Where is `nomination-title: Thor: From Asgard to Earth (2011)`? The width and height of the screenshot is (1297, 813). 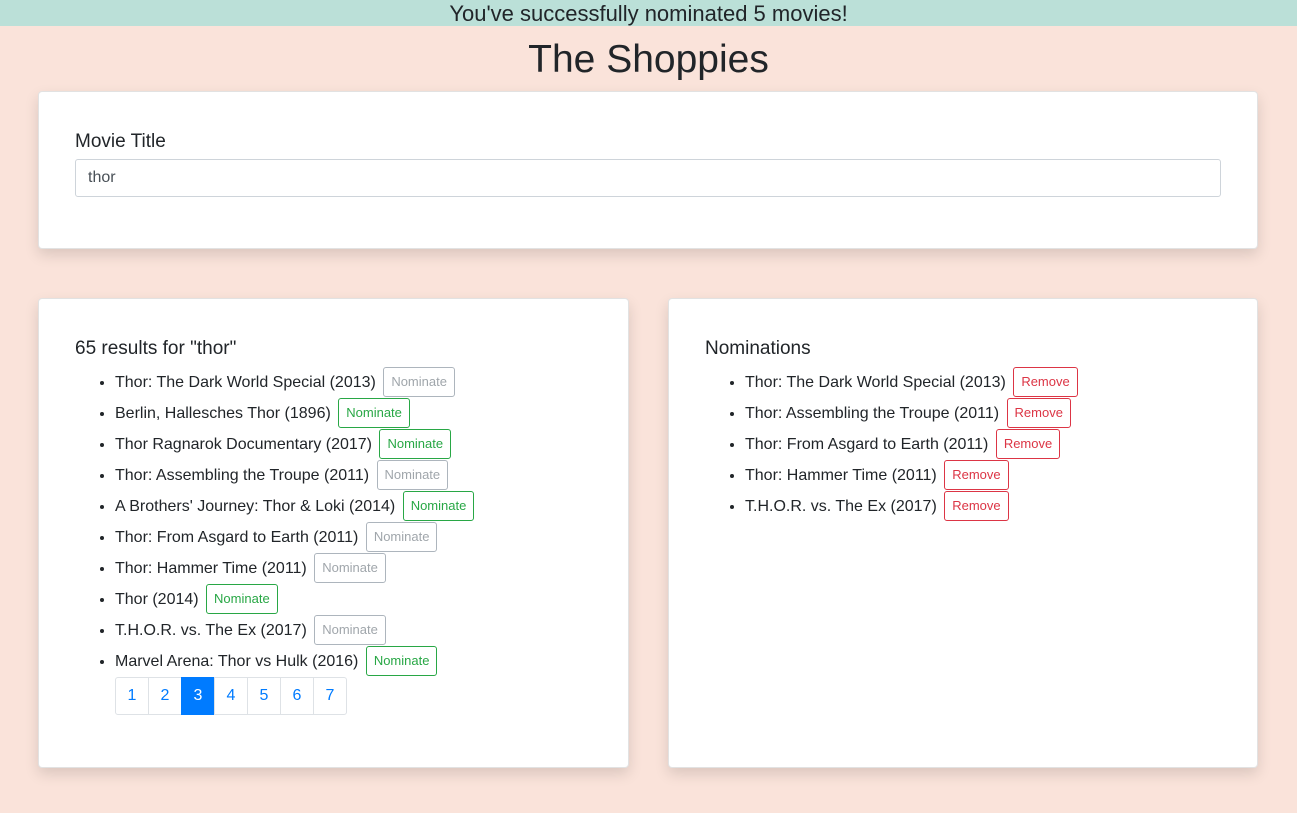 nomination-title: Thor: From Asgard to Earth (2011) is located at coordinates (867, 444).